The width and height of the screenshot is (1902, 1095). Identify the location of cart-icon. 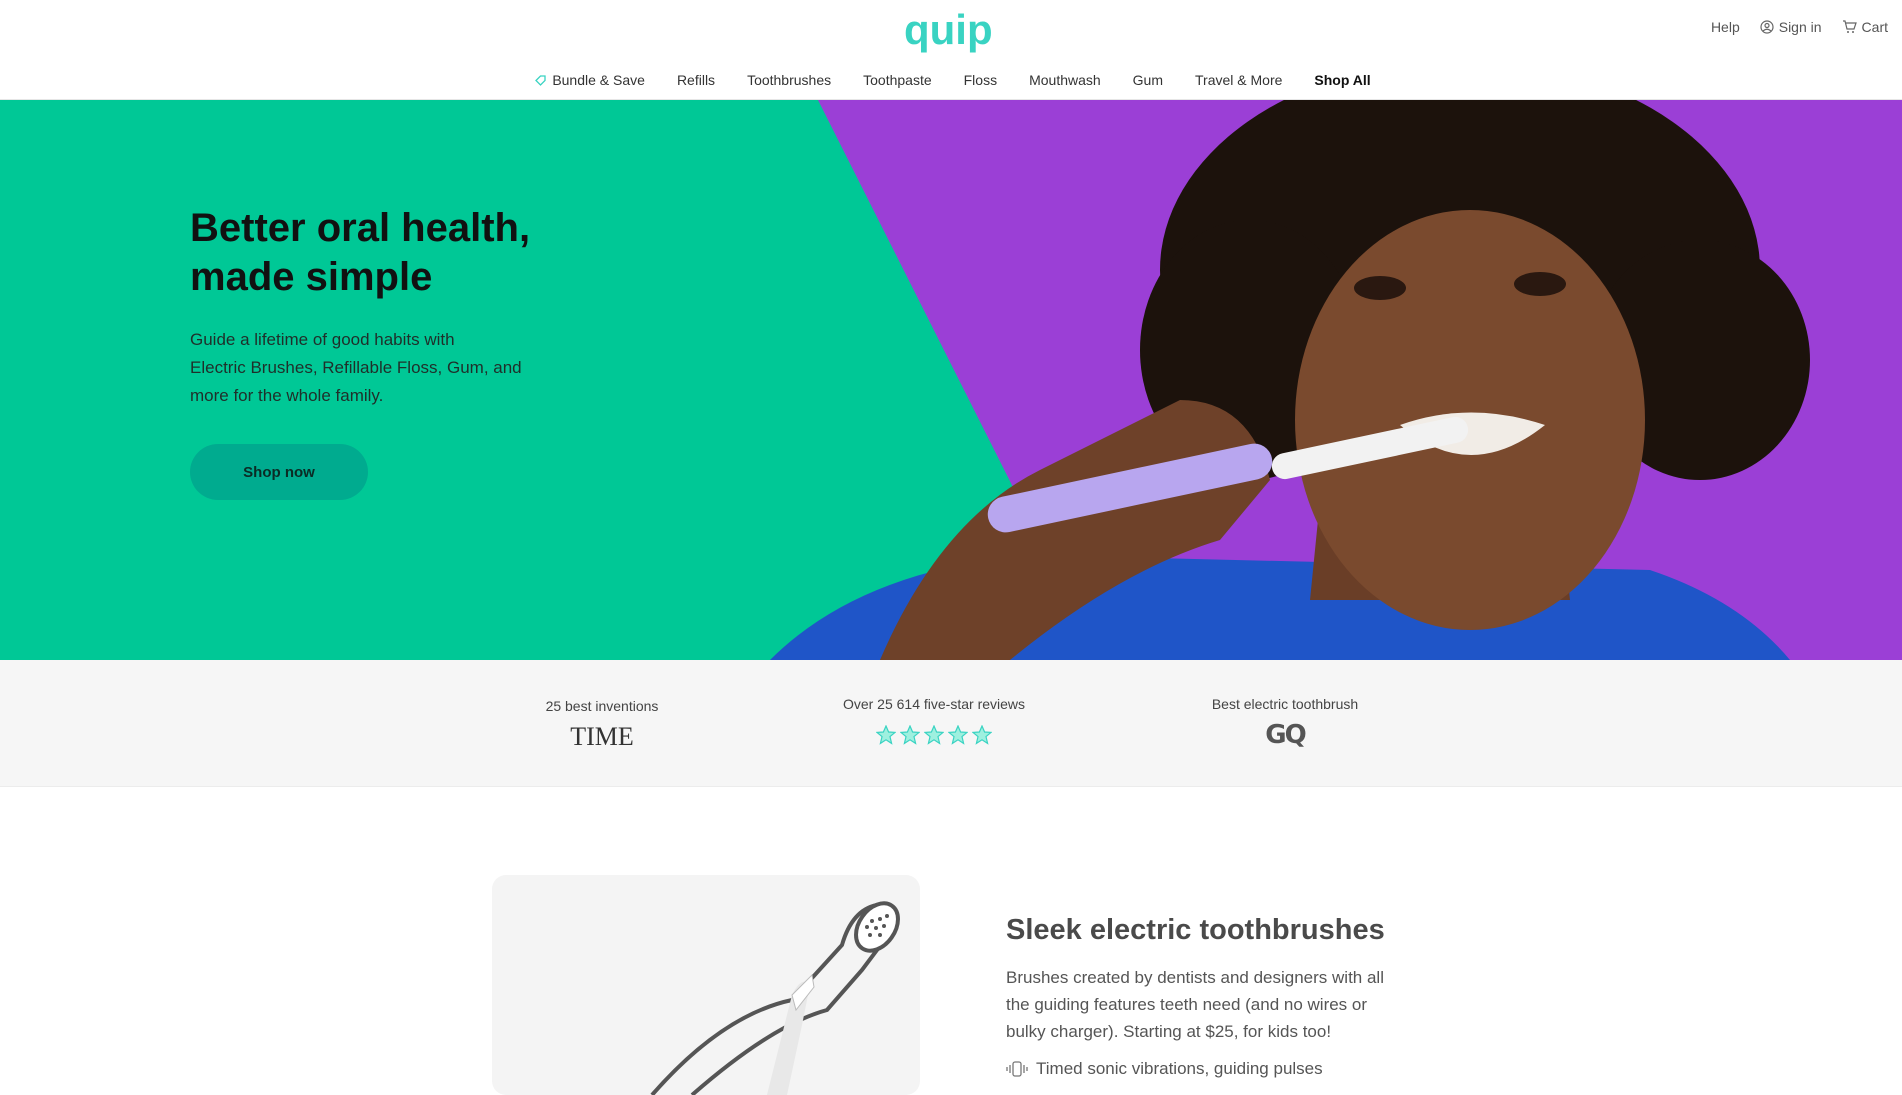
(1849, 26).